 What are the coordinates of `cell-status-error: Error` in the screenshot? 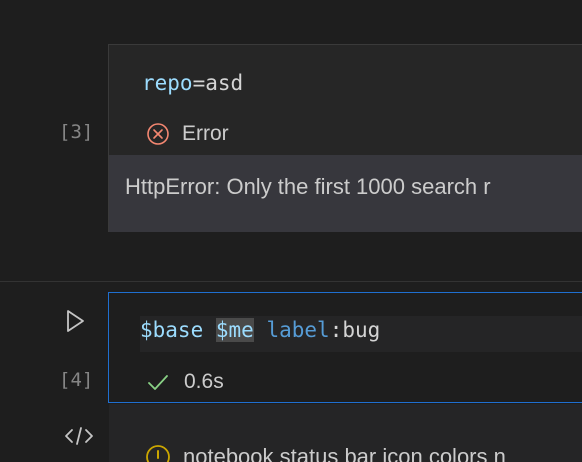 It's located at (187, 134).